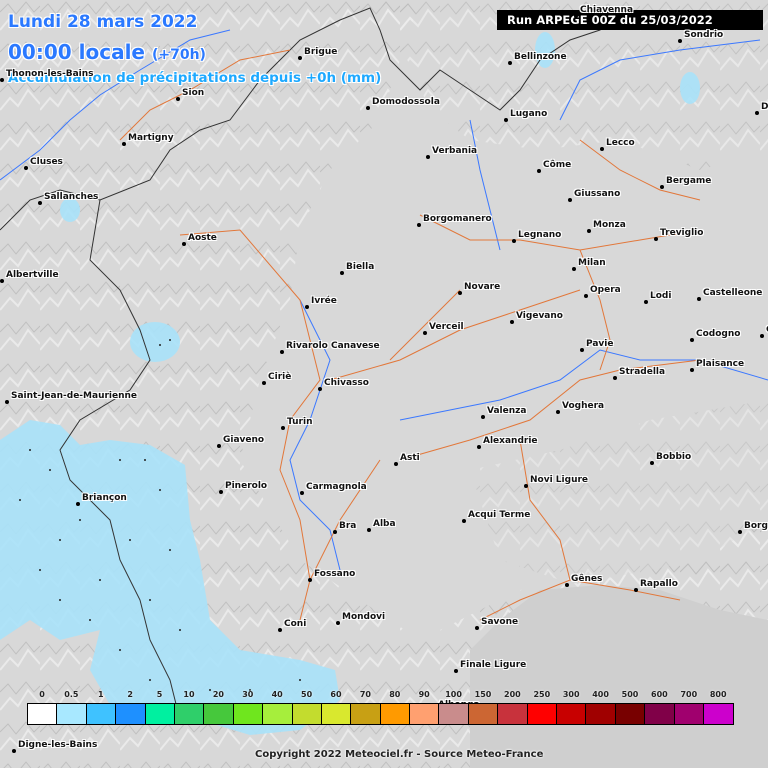 Image resolution: width=768 pixels, height=768 pixels. Describe the element at coordinates (360, 267) in the screenshot. I see `city-label: Biella` at that location.